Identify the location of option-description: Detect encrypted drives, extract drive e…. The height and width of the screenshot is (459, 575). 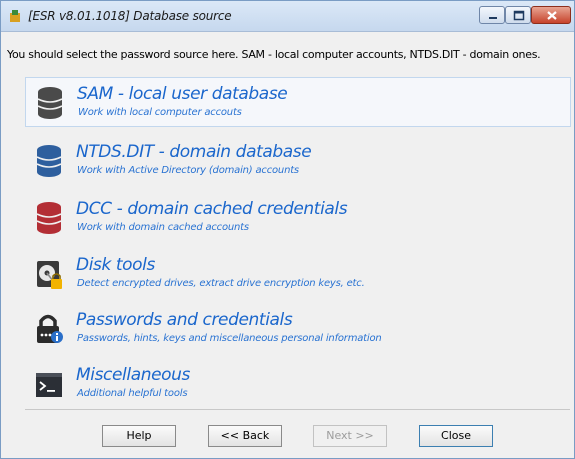
(221, 283).